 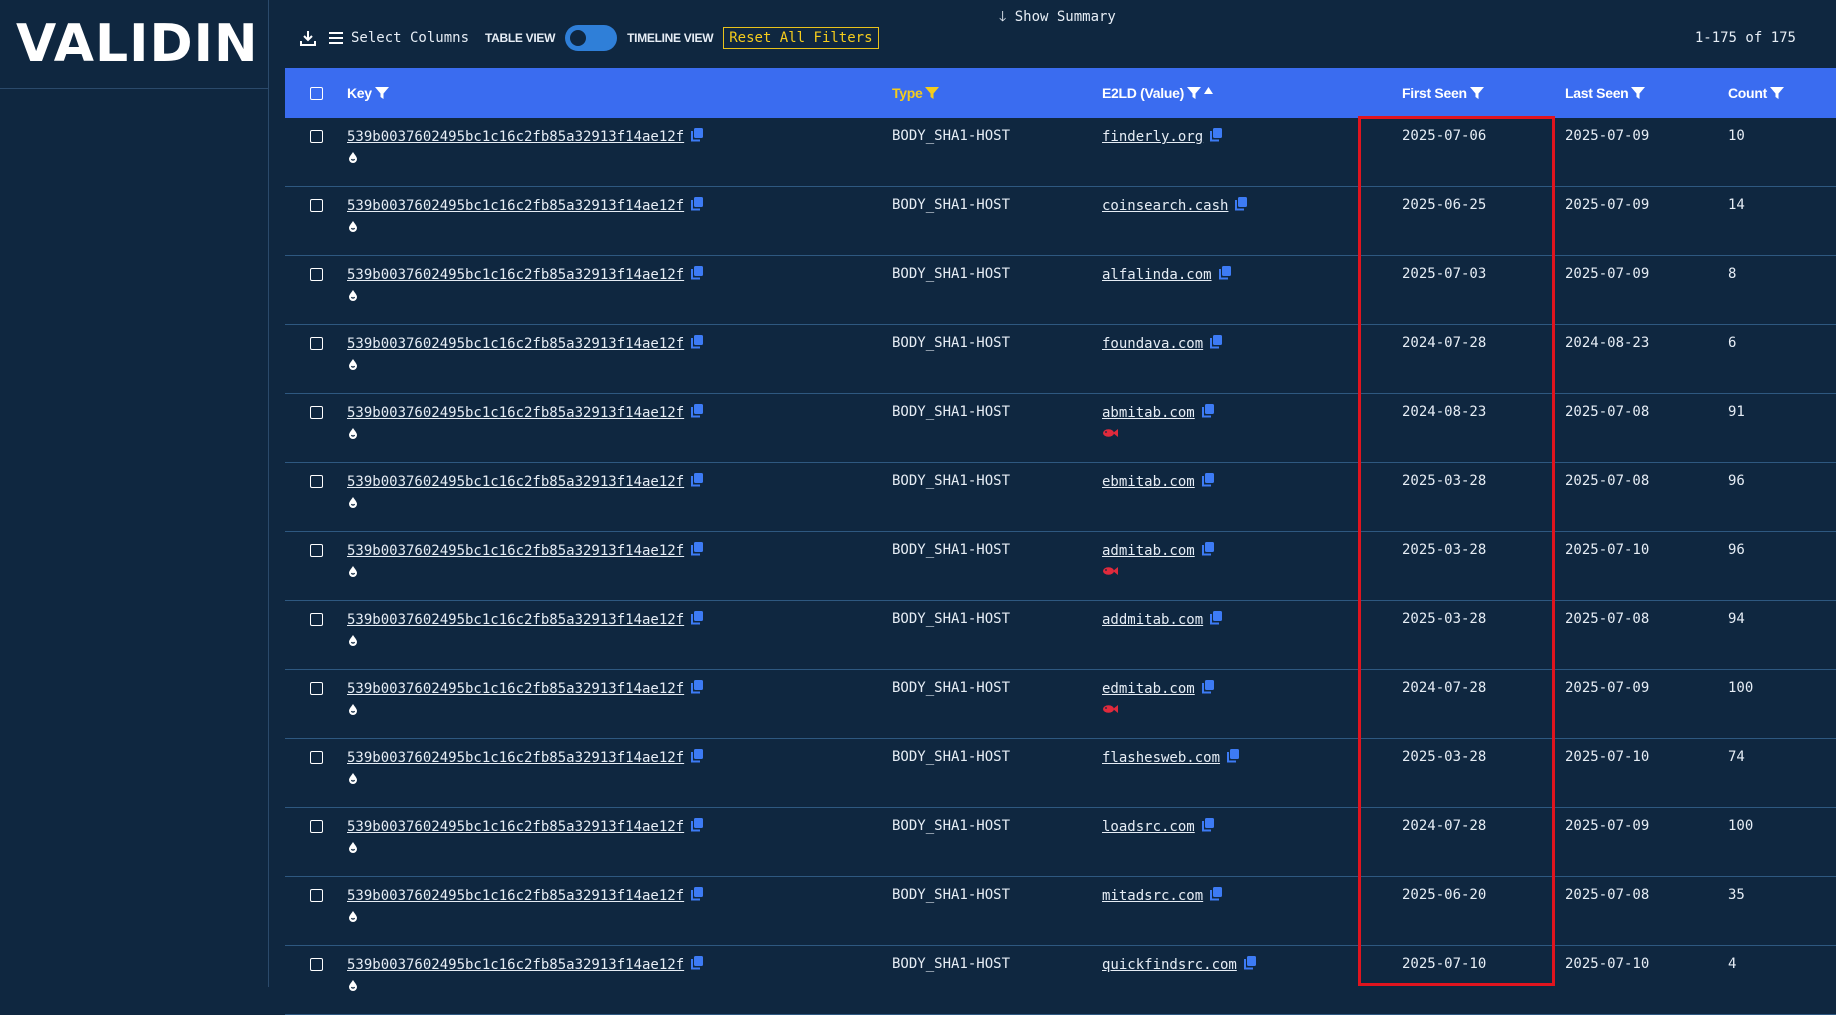 What do you see at coordinates (1152, 896) in the screenshot?
I see `value-link: mitadsrc.com` at bounding box center [1152, 896].